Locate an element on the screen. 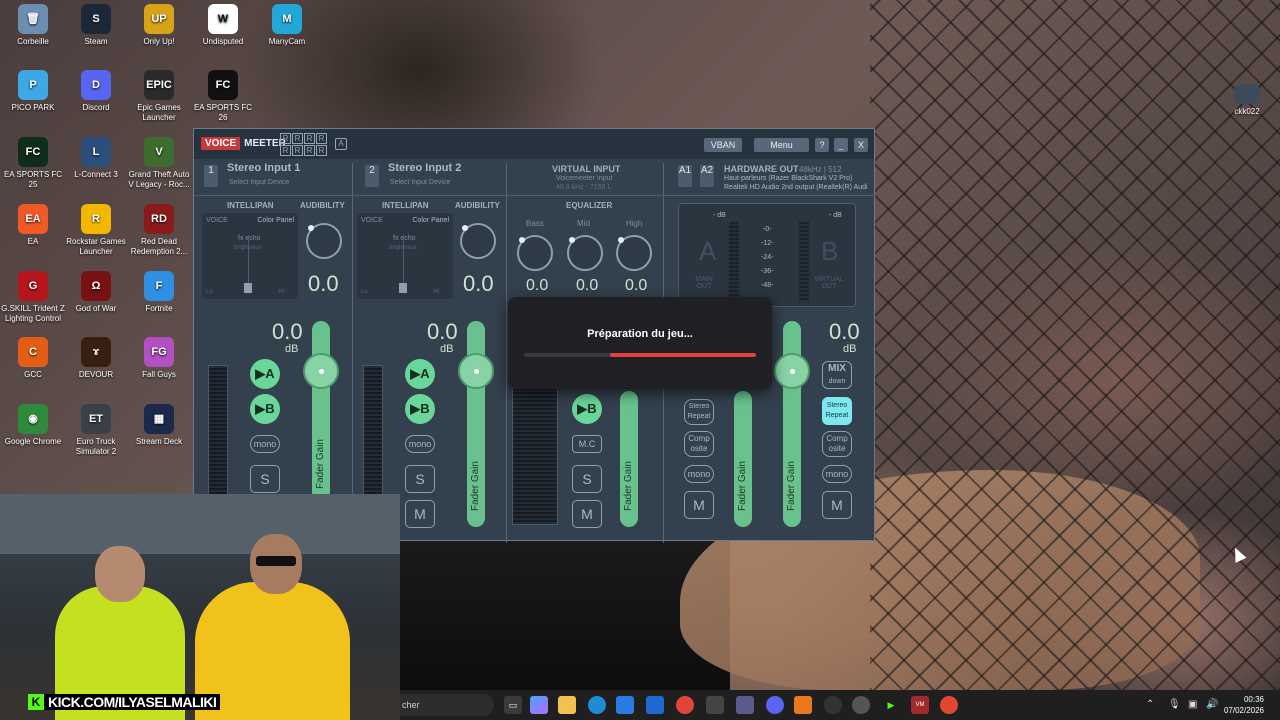 This screenshot has width=1280, height=720. chrome-icon is located at coordinates (685, 705).